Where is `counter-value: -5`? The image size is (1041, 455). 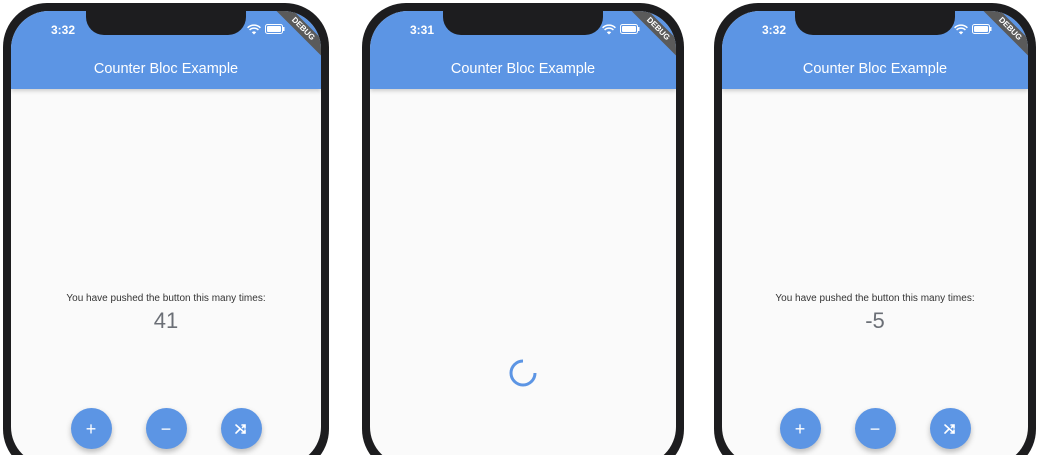
counter-value: -5 is located at coordinates (875, 320).